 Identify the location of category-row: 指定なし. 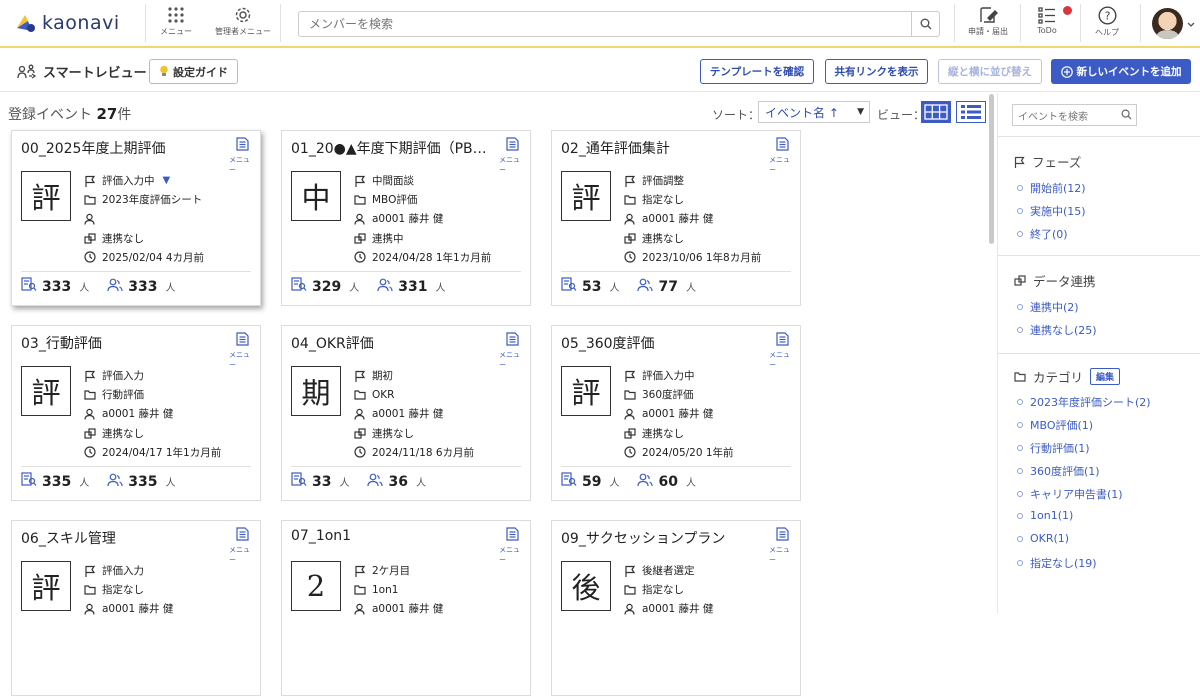
(710, 589).